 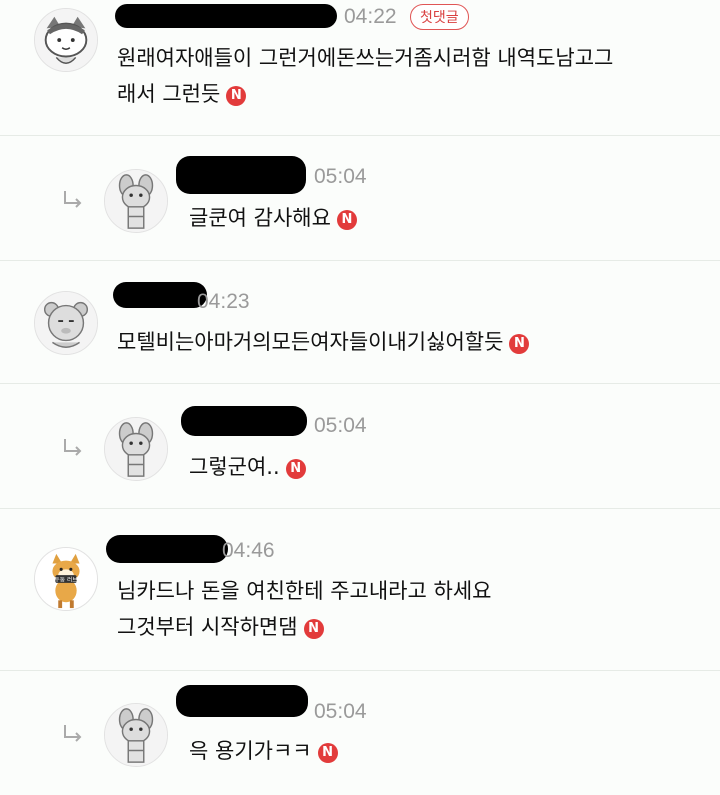 What do you see at coordinates (439, 17) in the screenshot?
I see `first-comment-badge: 첫댓글` at bounding box center [439, 17].